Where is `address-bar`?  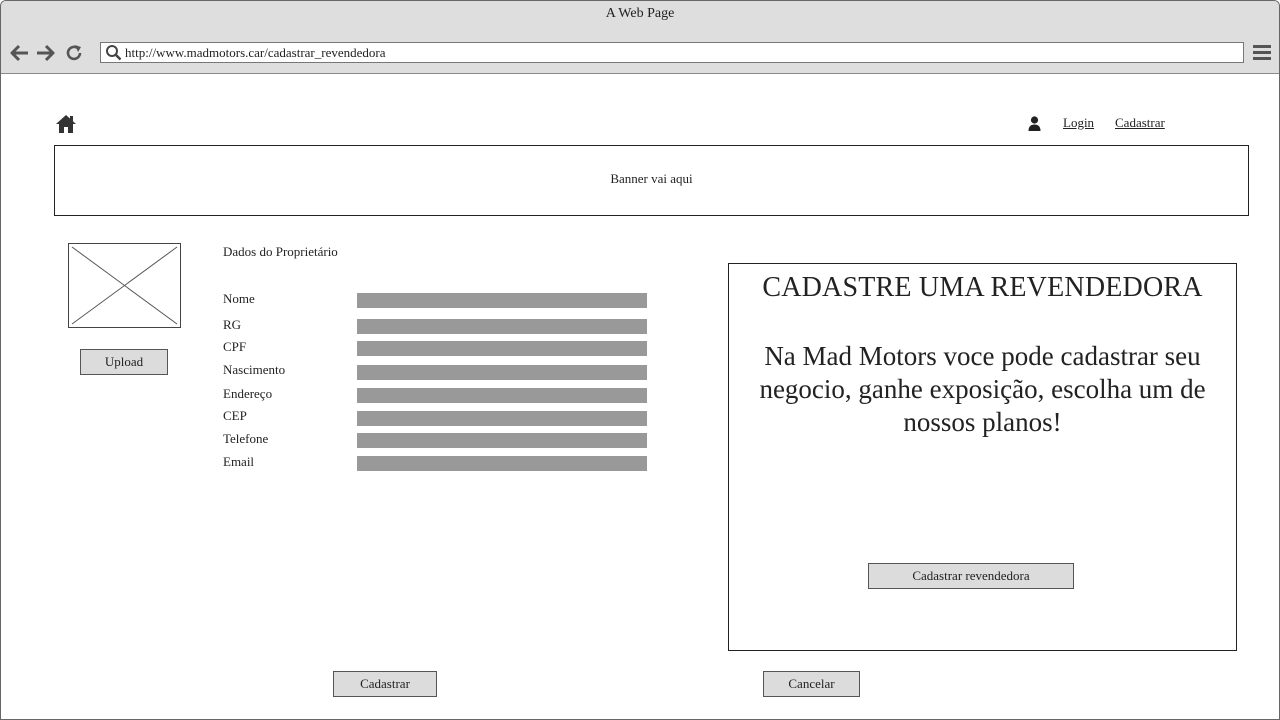
address-bar is located at coordinates (672, 52).